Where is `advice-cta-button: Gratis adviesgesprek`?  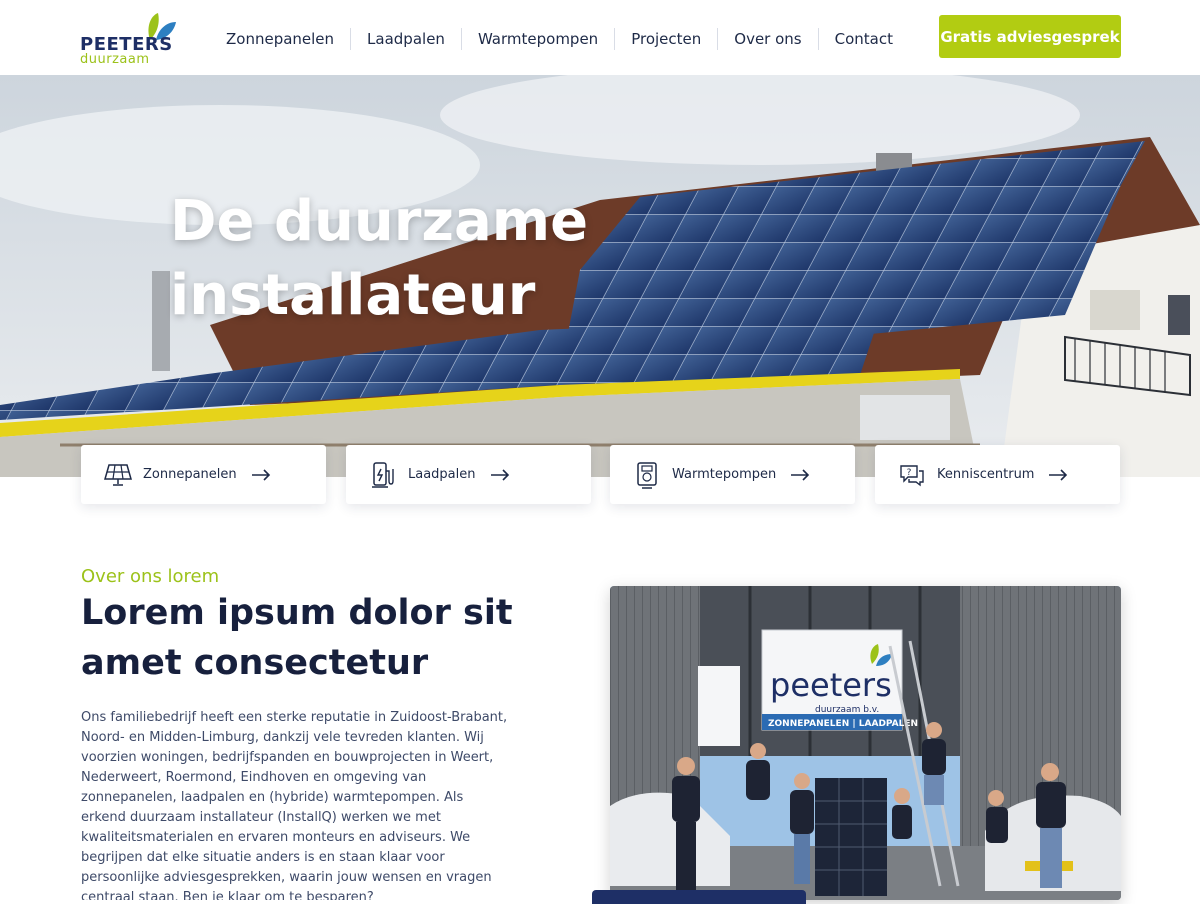
advice-cta-button: Gratis adviesgesprek is located at coordinates (1030, 36).